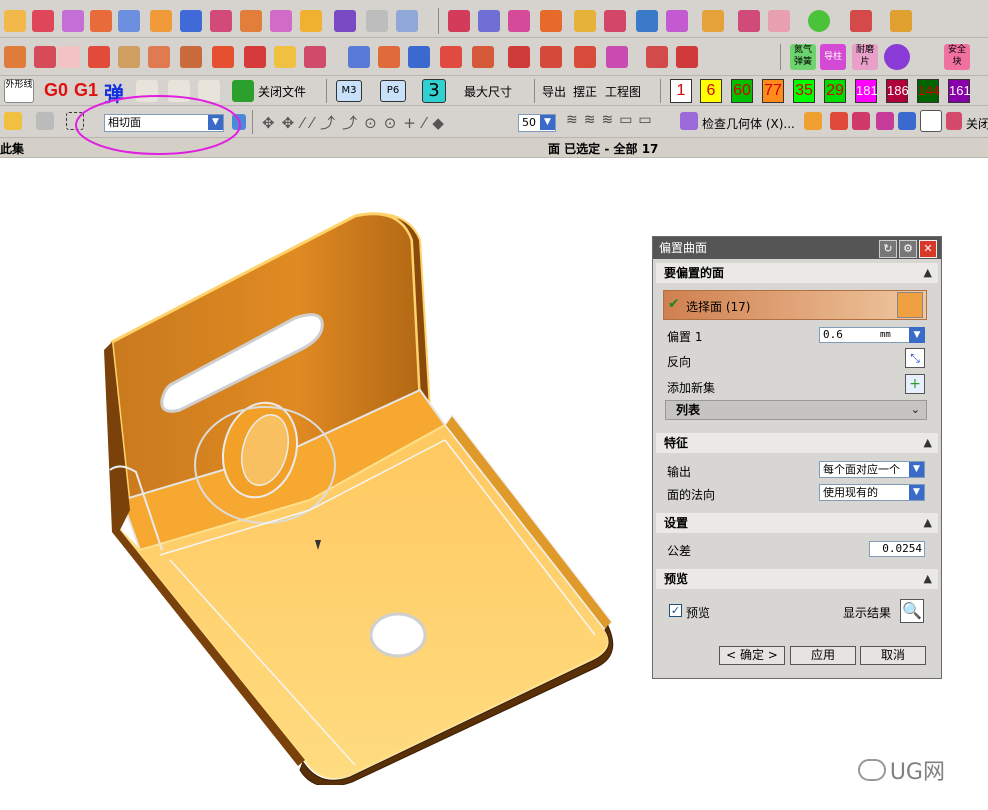 Image resolution: width=988 pixels, height=810 pixels. I want to click on hook-icon, so click(617, 57).